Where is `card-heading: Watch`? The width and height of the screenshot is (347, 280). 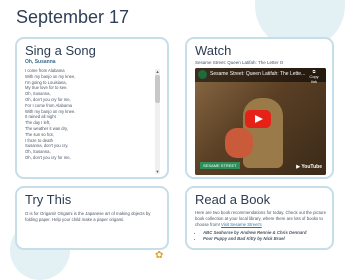
card-heading: Watch is located at coordinates (213, 50).